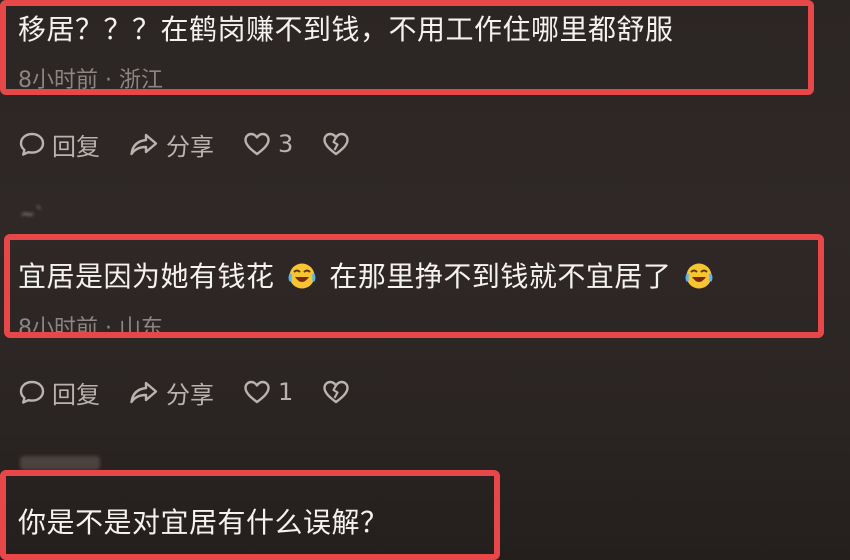  Describe the element at coordinates (90, 326) in the screenshot. I see `comment-2-meta: 8小时前 · 山东` at that location.